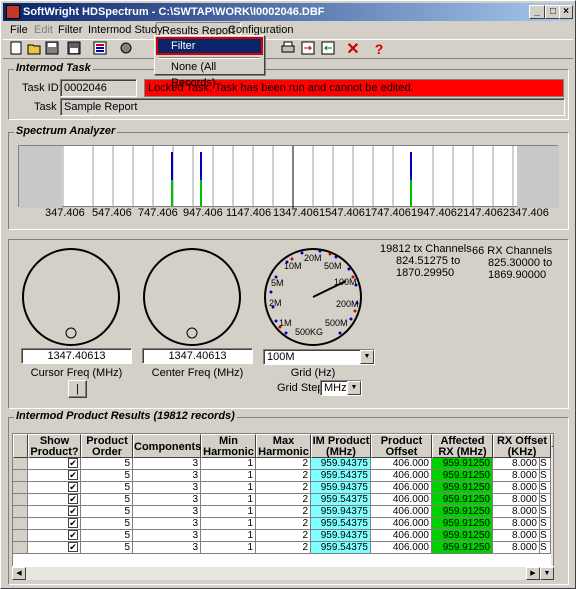 The height and width of the screenshot is (589, 576). What do you see at coordinates (462, 446) in the screenshot?
I see `column-header: Affected RX (MHz)` at bounding box center [462, 446].